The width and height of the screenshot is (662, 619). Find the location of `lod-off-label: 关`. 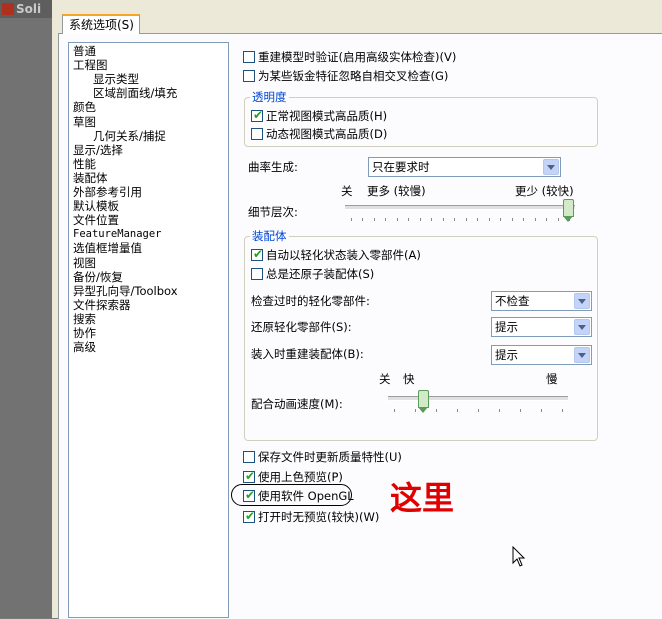

lod-off-label: 关 is located at coordinates (347, 191).